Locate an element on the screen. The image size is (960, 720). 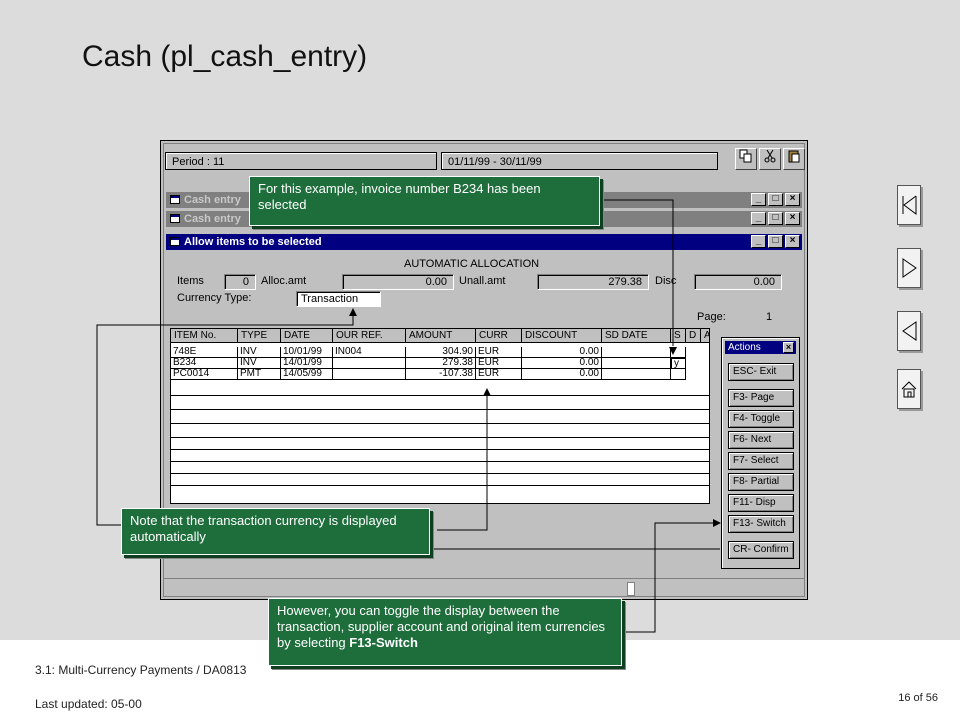
previous-page-icon is located at coordinates (909, 331).